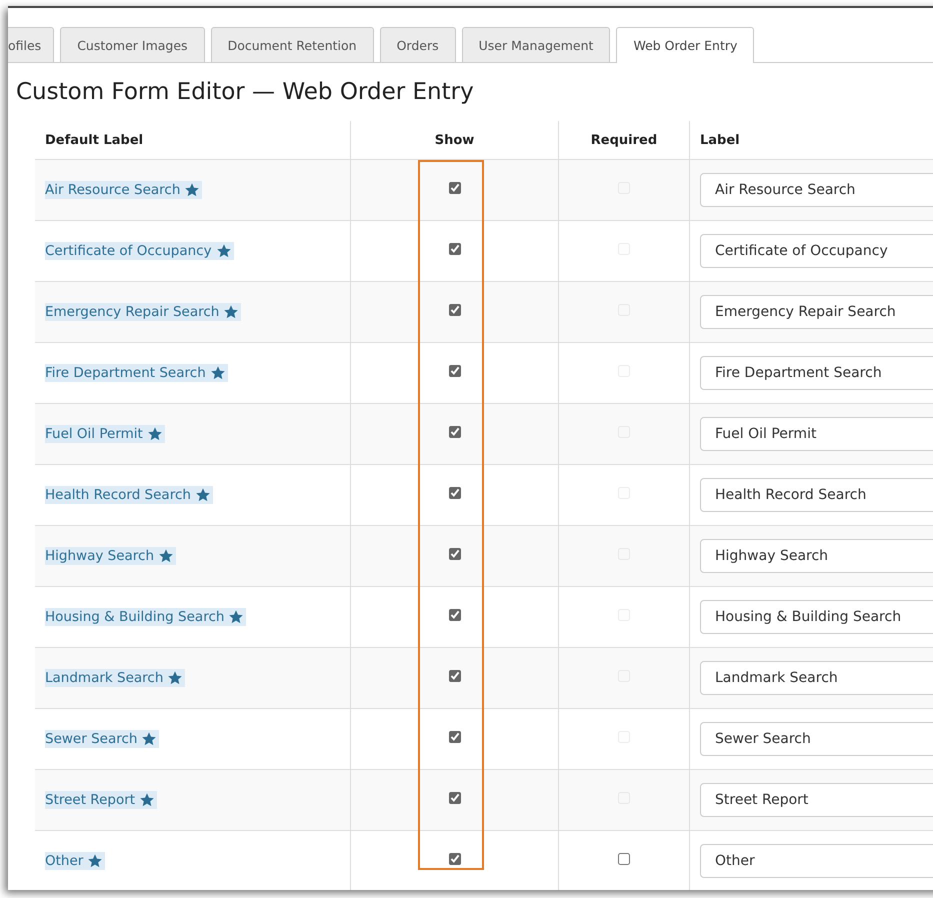  Describe the element at coordinates (816, 434) in the screenshot. I see `label-input-field: Fuel Oil Permit` at that location.